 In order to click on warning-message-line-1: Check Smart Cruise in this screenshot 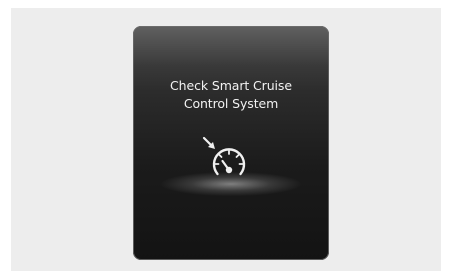, I will do `click(231, 85)`.